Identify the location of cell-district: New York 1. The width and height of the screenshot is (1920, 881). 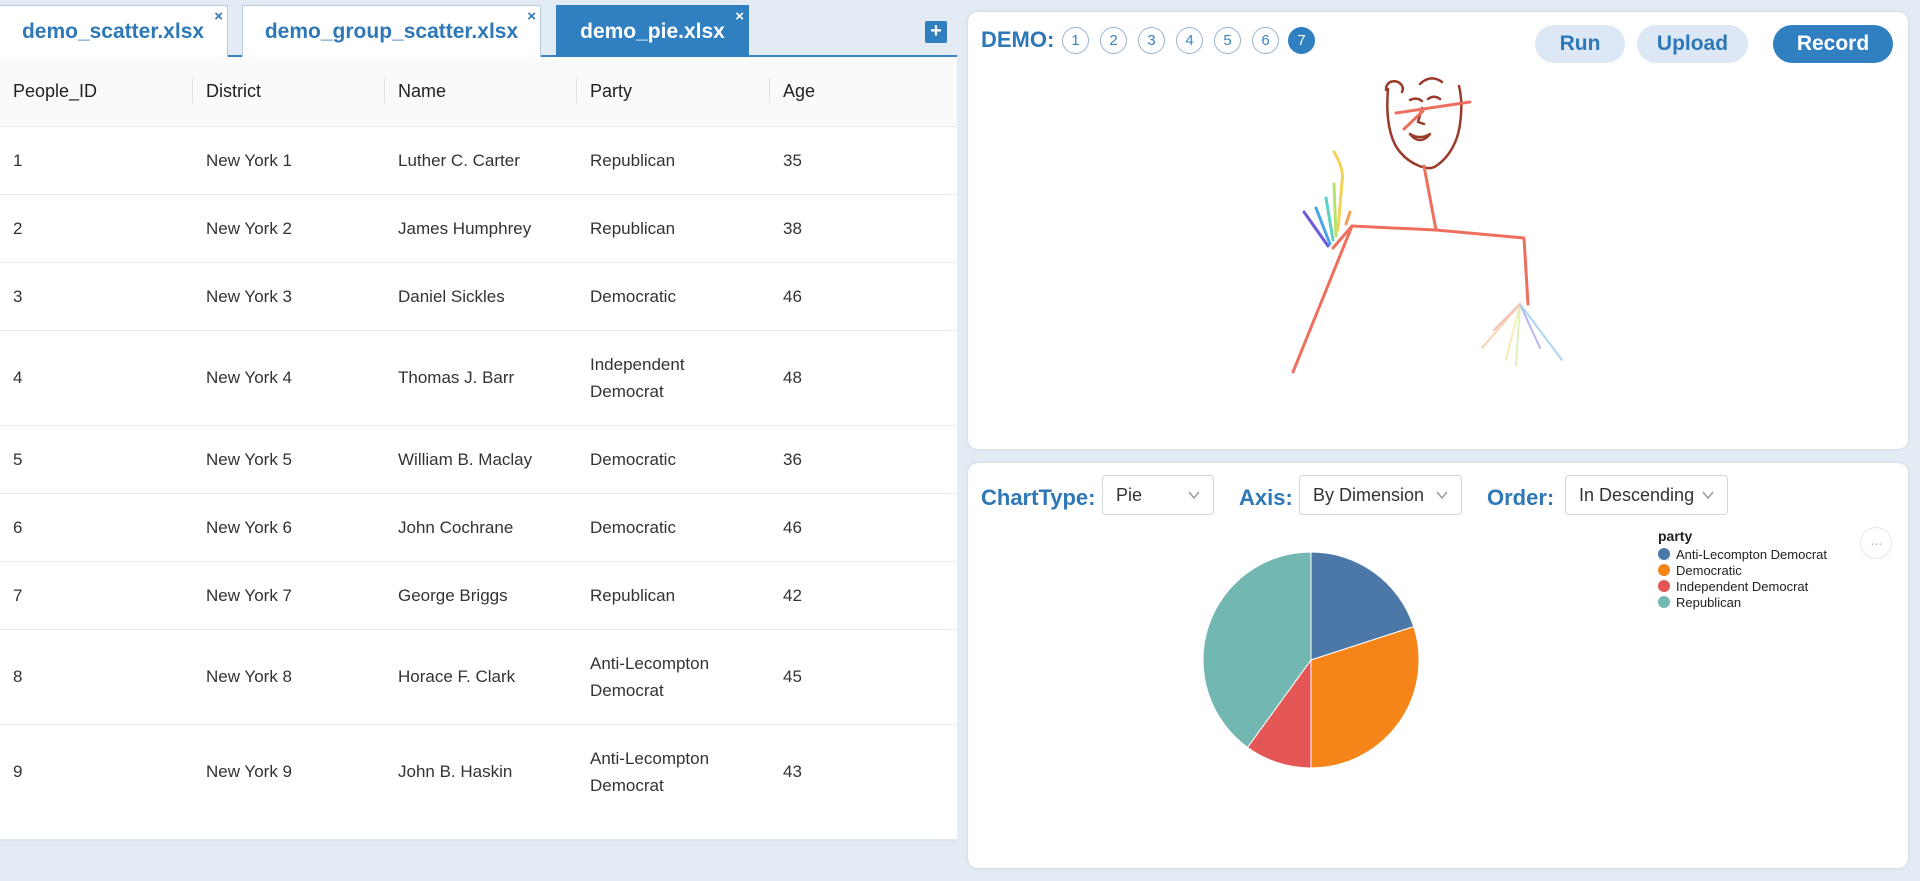
(289, 159).